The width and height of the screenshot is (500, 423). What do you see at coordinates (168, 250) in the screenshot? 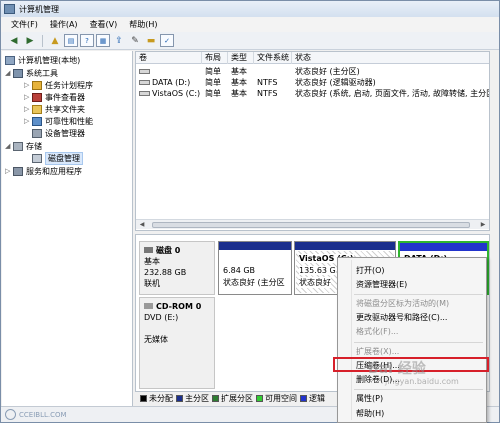
I see `disk-0-label: 磁盘 0` at bounding box center [168, 250].